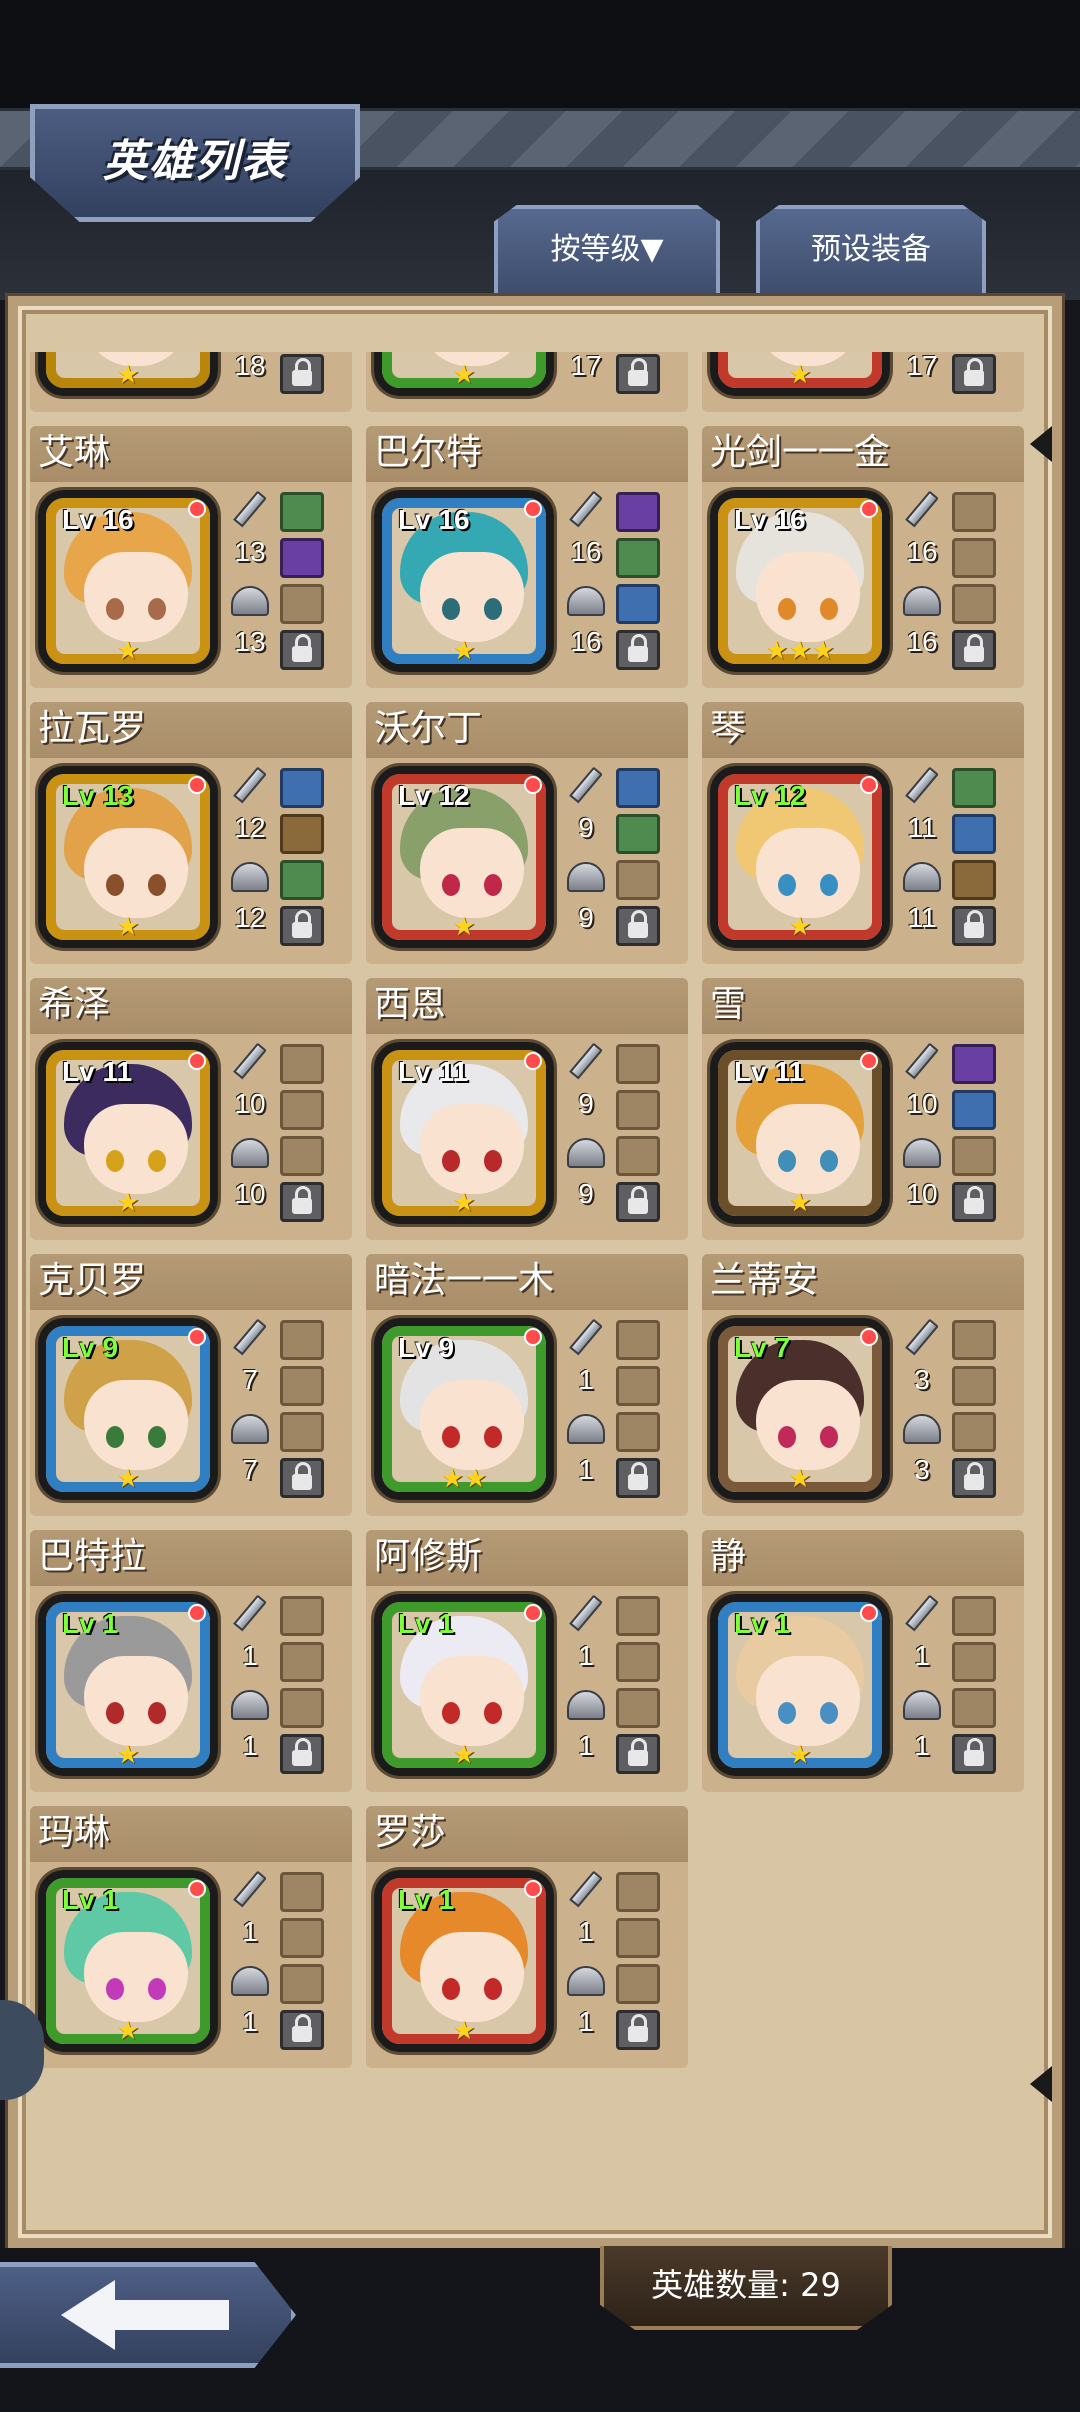 This screenshot has width=1080, height=2412. I want to click on hero-card: 希泽 Lv 11 ★ 10 10, so click(191, 1109).